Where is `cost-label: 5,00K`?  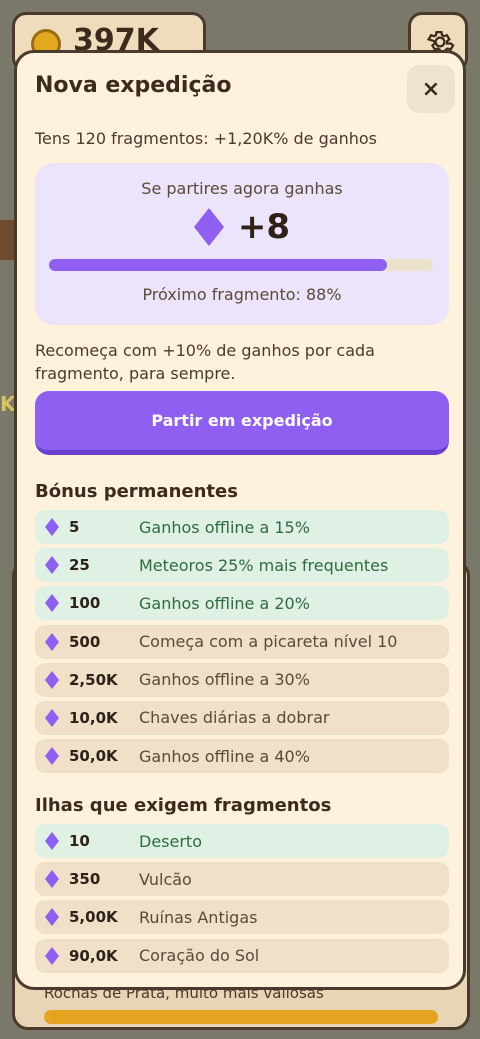
cost-label: 5,00K is located at coordinates (93, 917).